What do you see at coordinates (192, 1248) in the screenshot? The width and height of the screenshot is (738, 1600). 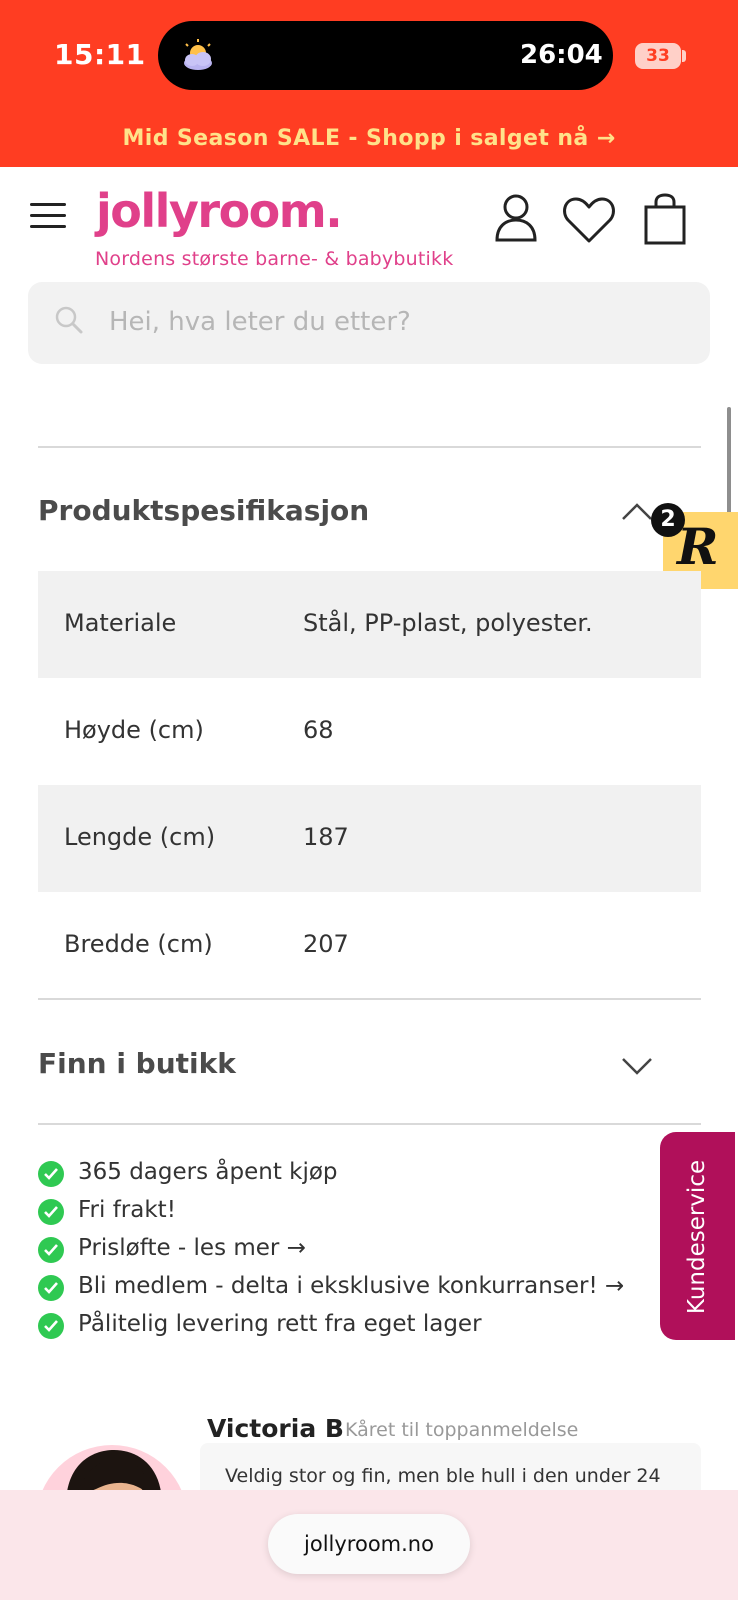 I see `usp-text: Prisløfte - les mer →` at bounding box center [192, 1248].